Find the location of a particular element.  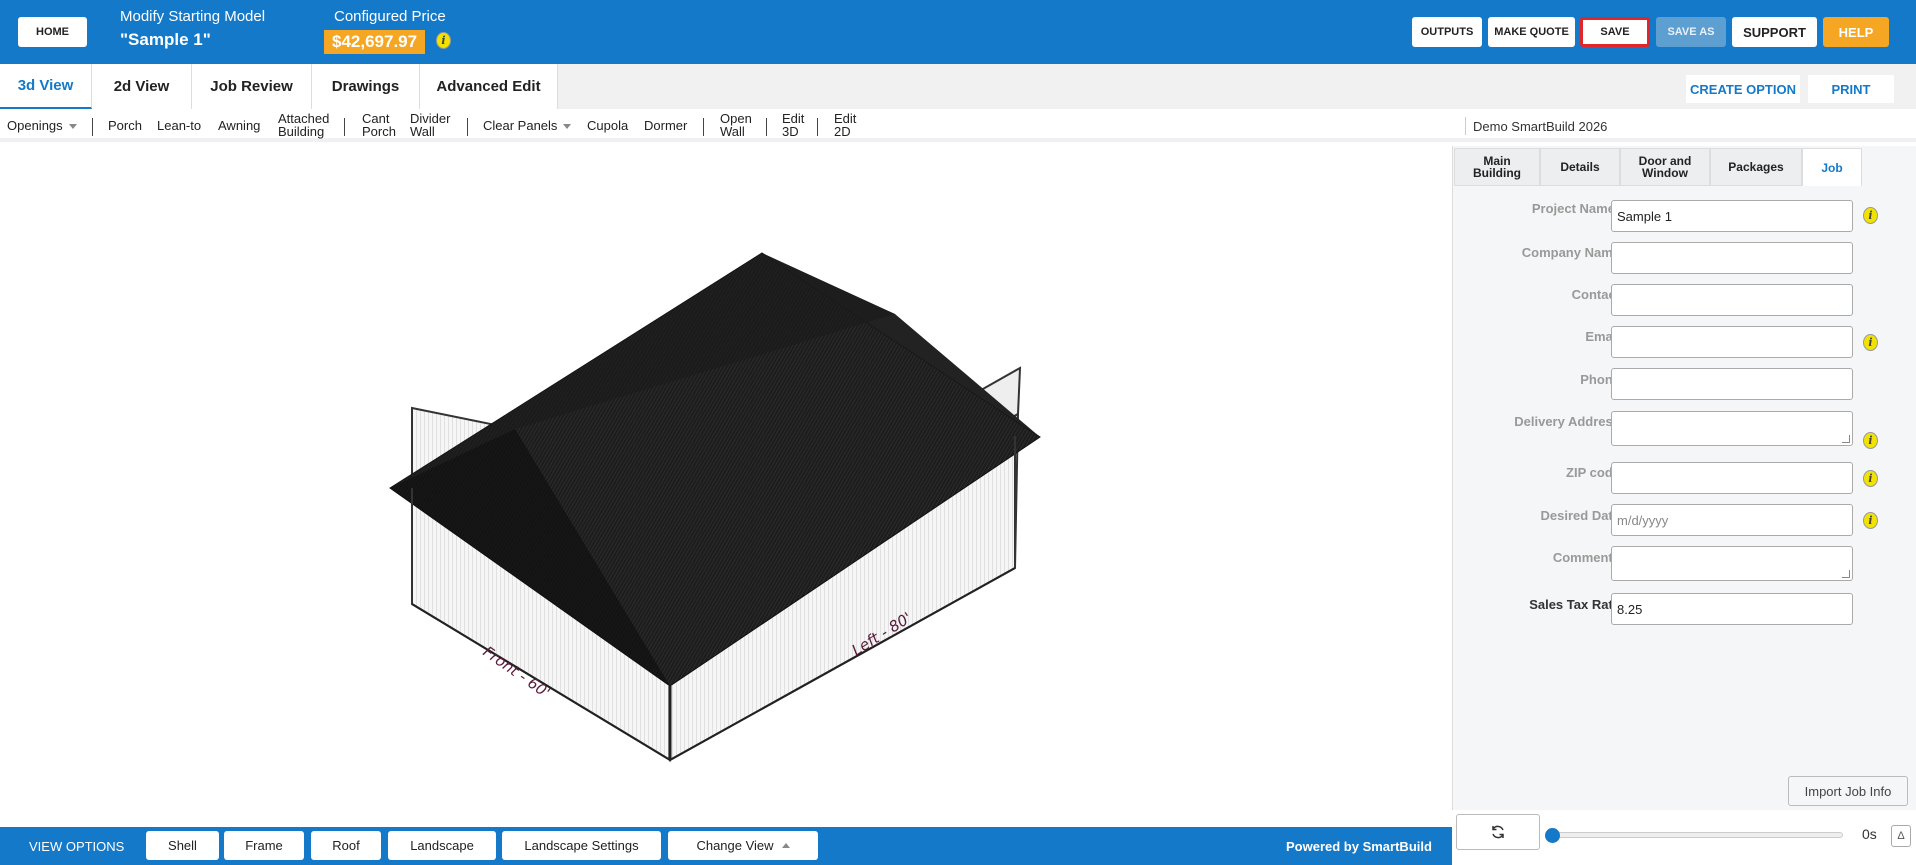

desired-date-info-icon: i is located at coordinates (1870, 520).